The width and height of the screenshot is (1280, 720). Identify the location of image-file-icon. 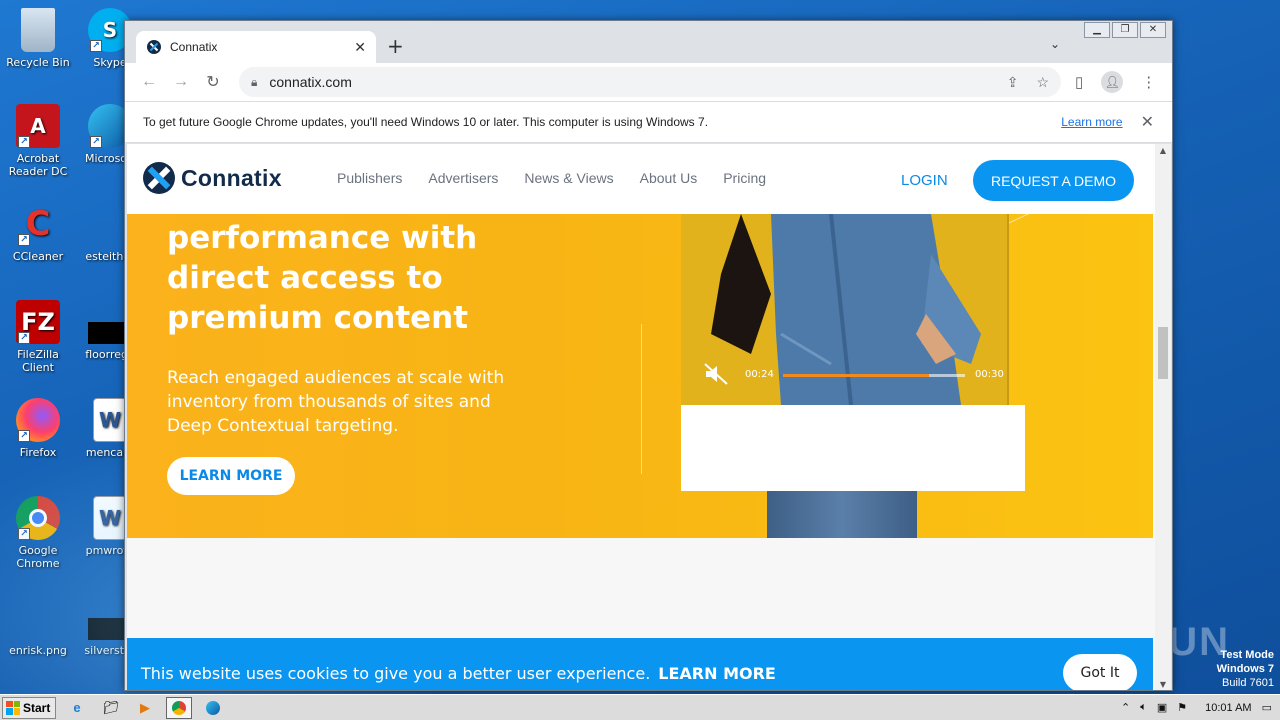
(38, 630).